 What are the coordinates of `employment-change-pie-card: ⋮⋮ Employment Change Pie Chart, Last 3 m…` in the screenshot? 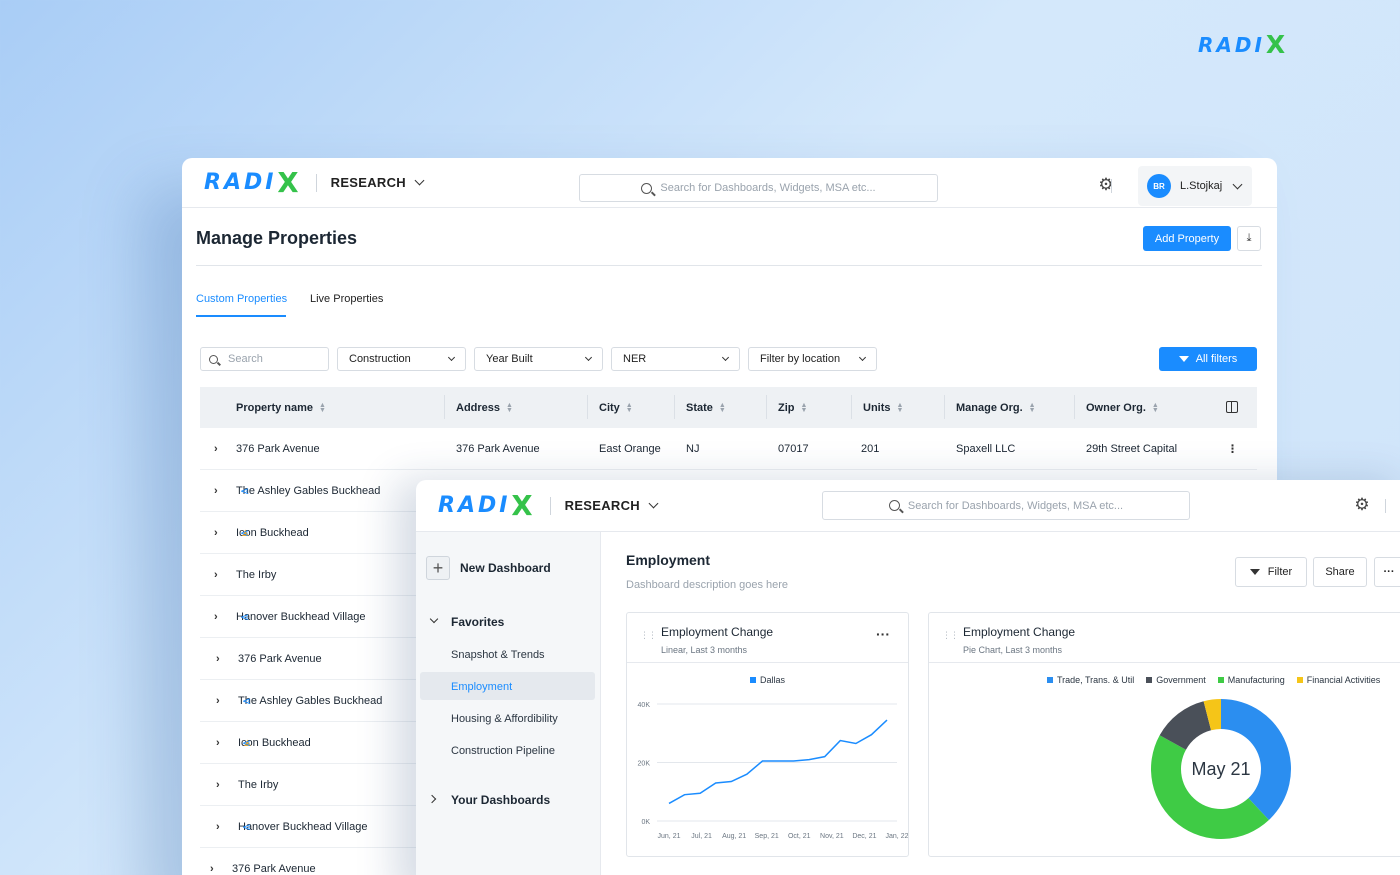 It's located at (1164, 734).